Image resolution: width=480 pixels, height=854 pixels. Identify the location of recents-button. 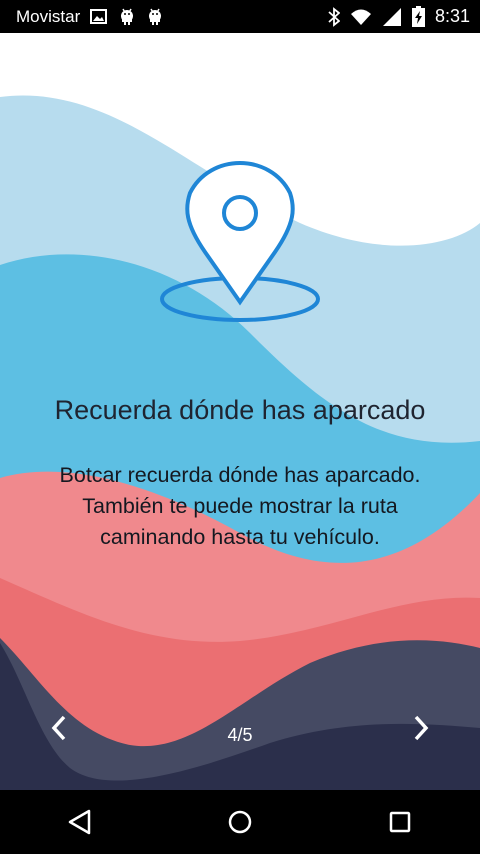
(400, 822).